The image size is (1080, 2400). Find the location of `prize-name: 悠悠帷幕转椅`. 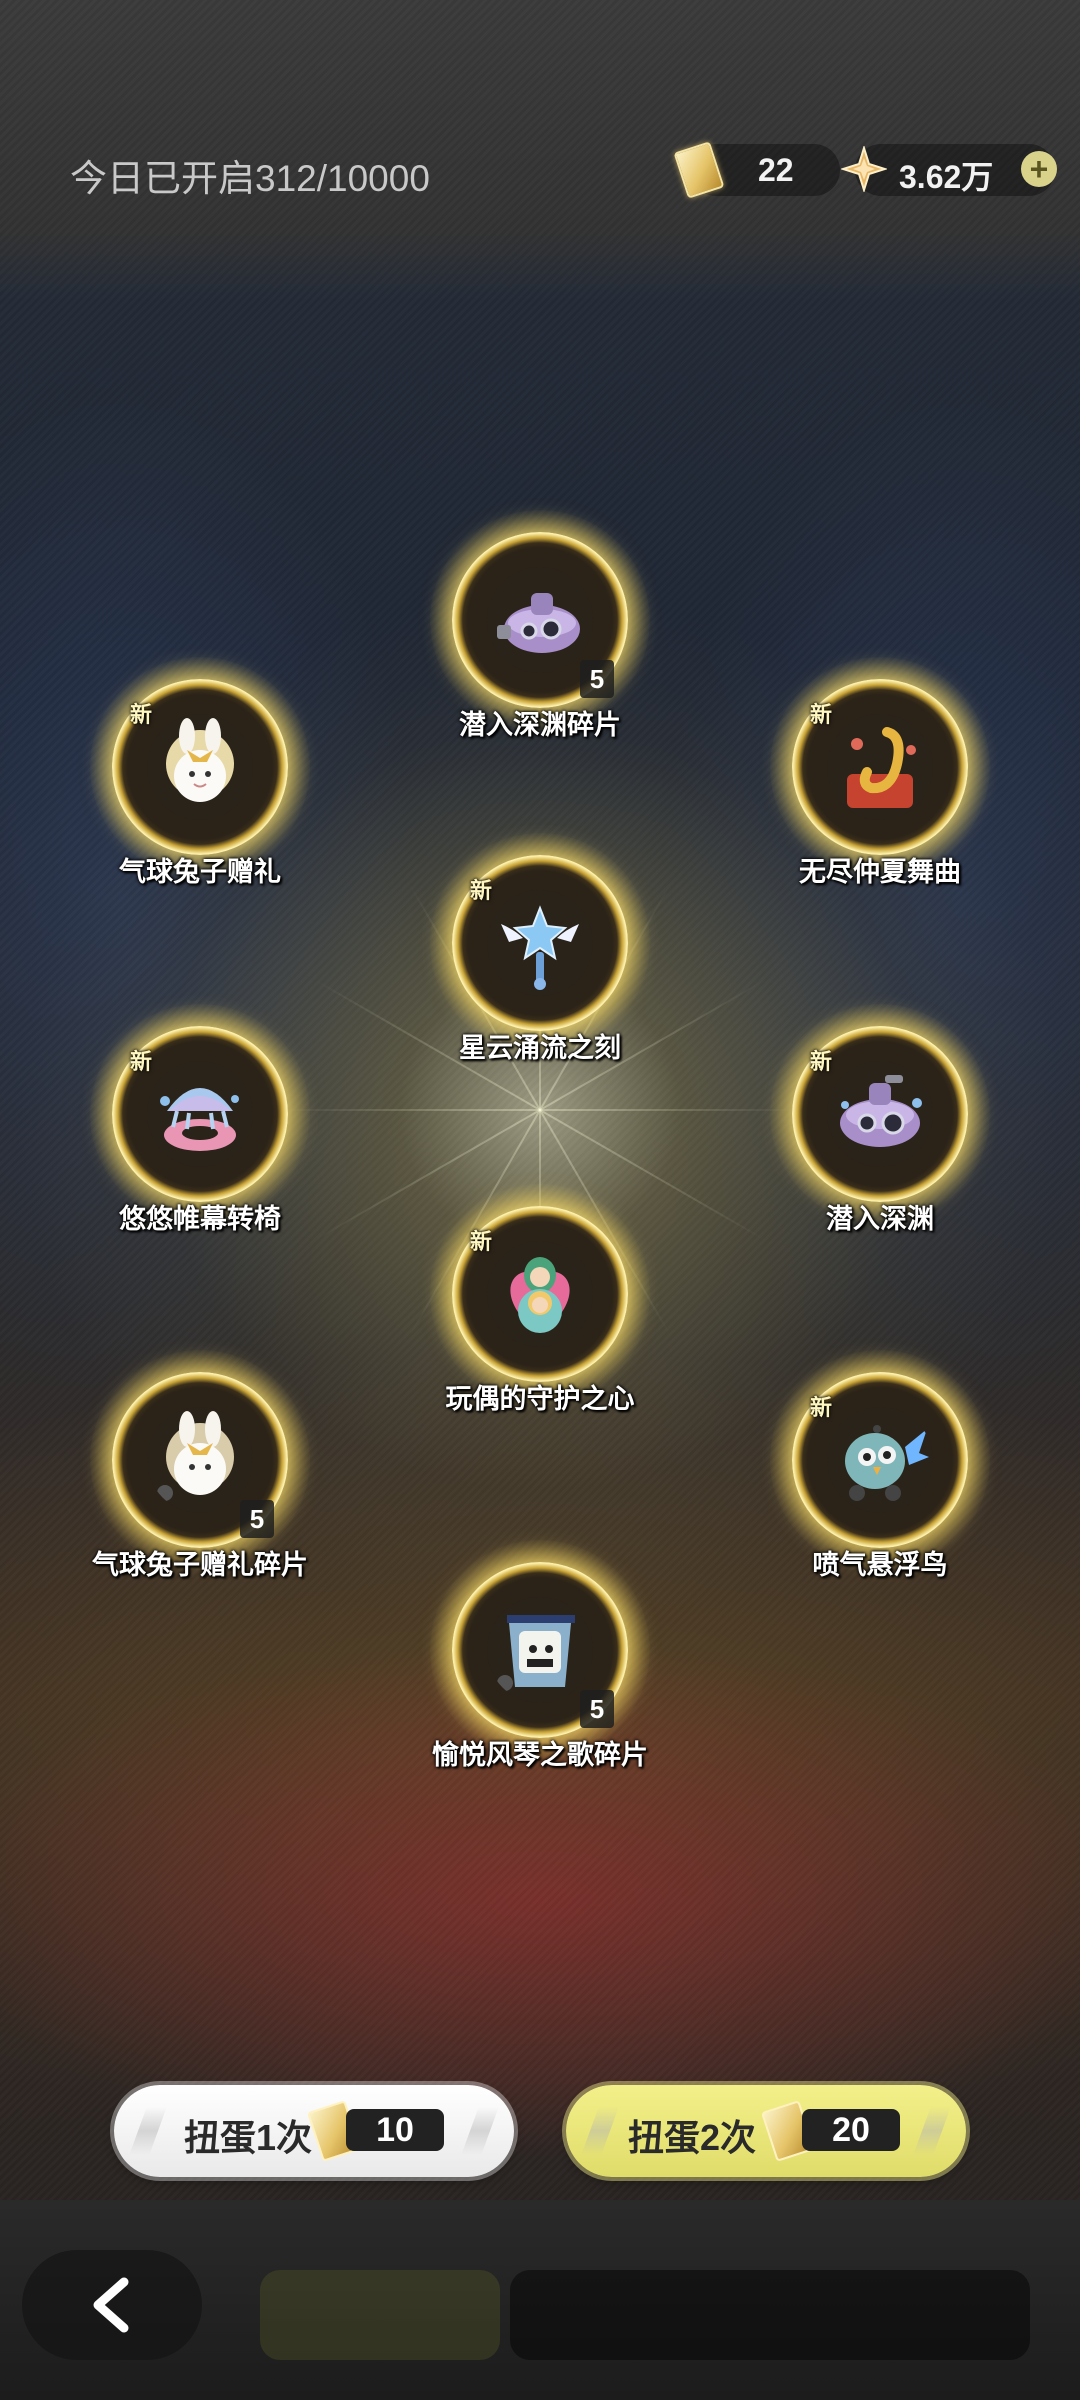

prize-name: 悠悠帷幕转椅 is located at coordinates (200, 1219).